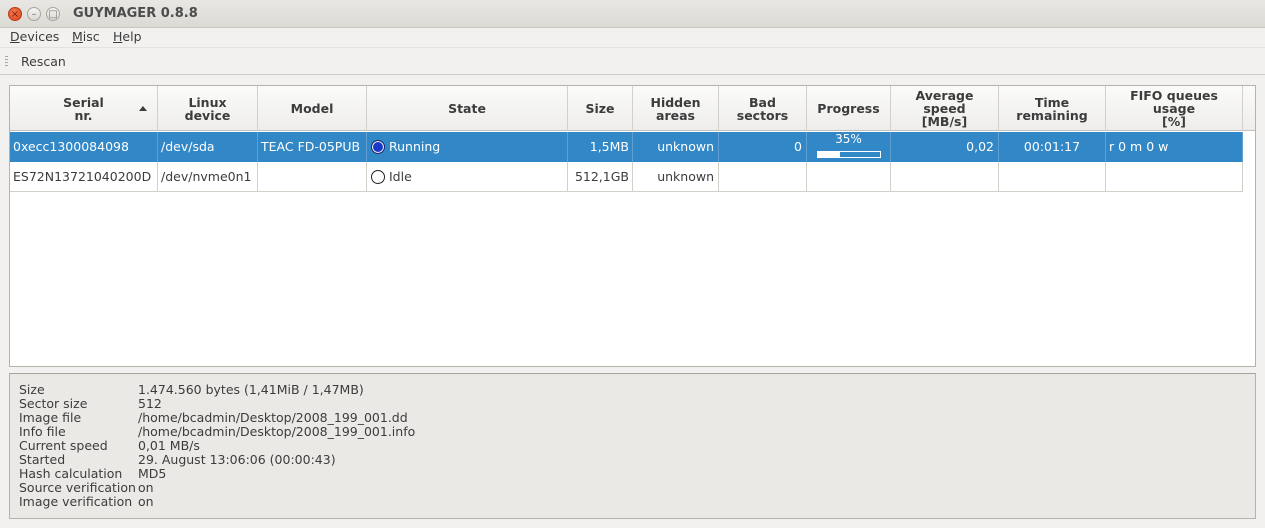 The height and width of the screenshot is (528, 1265). I want to click on info-key: Current speed, so click(63, 445).